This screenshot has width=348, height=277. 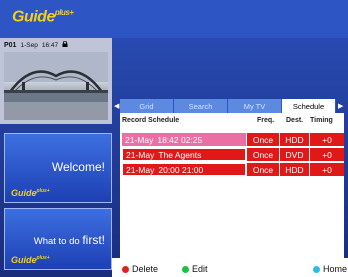 I want to click on schedule-row: 21-May The Agents Once DVD +0, so click(x=233, y=154).